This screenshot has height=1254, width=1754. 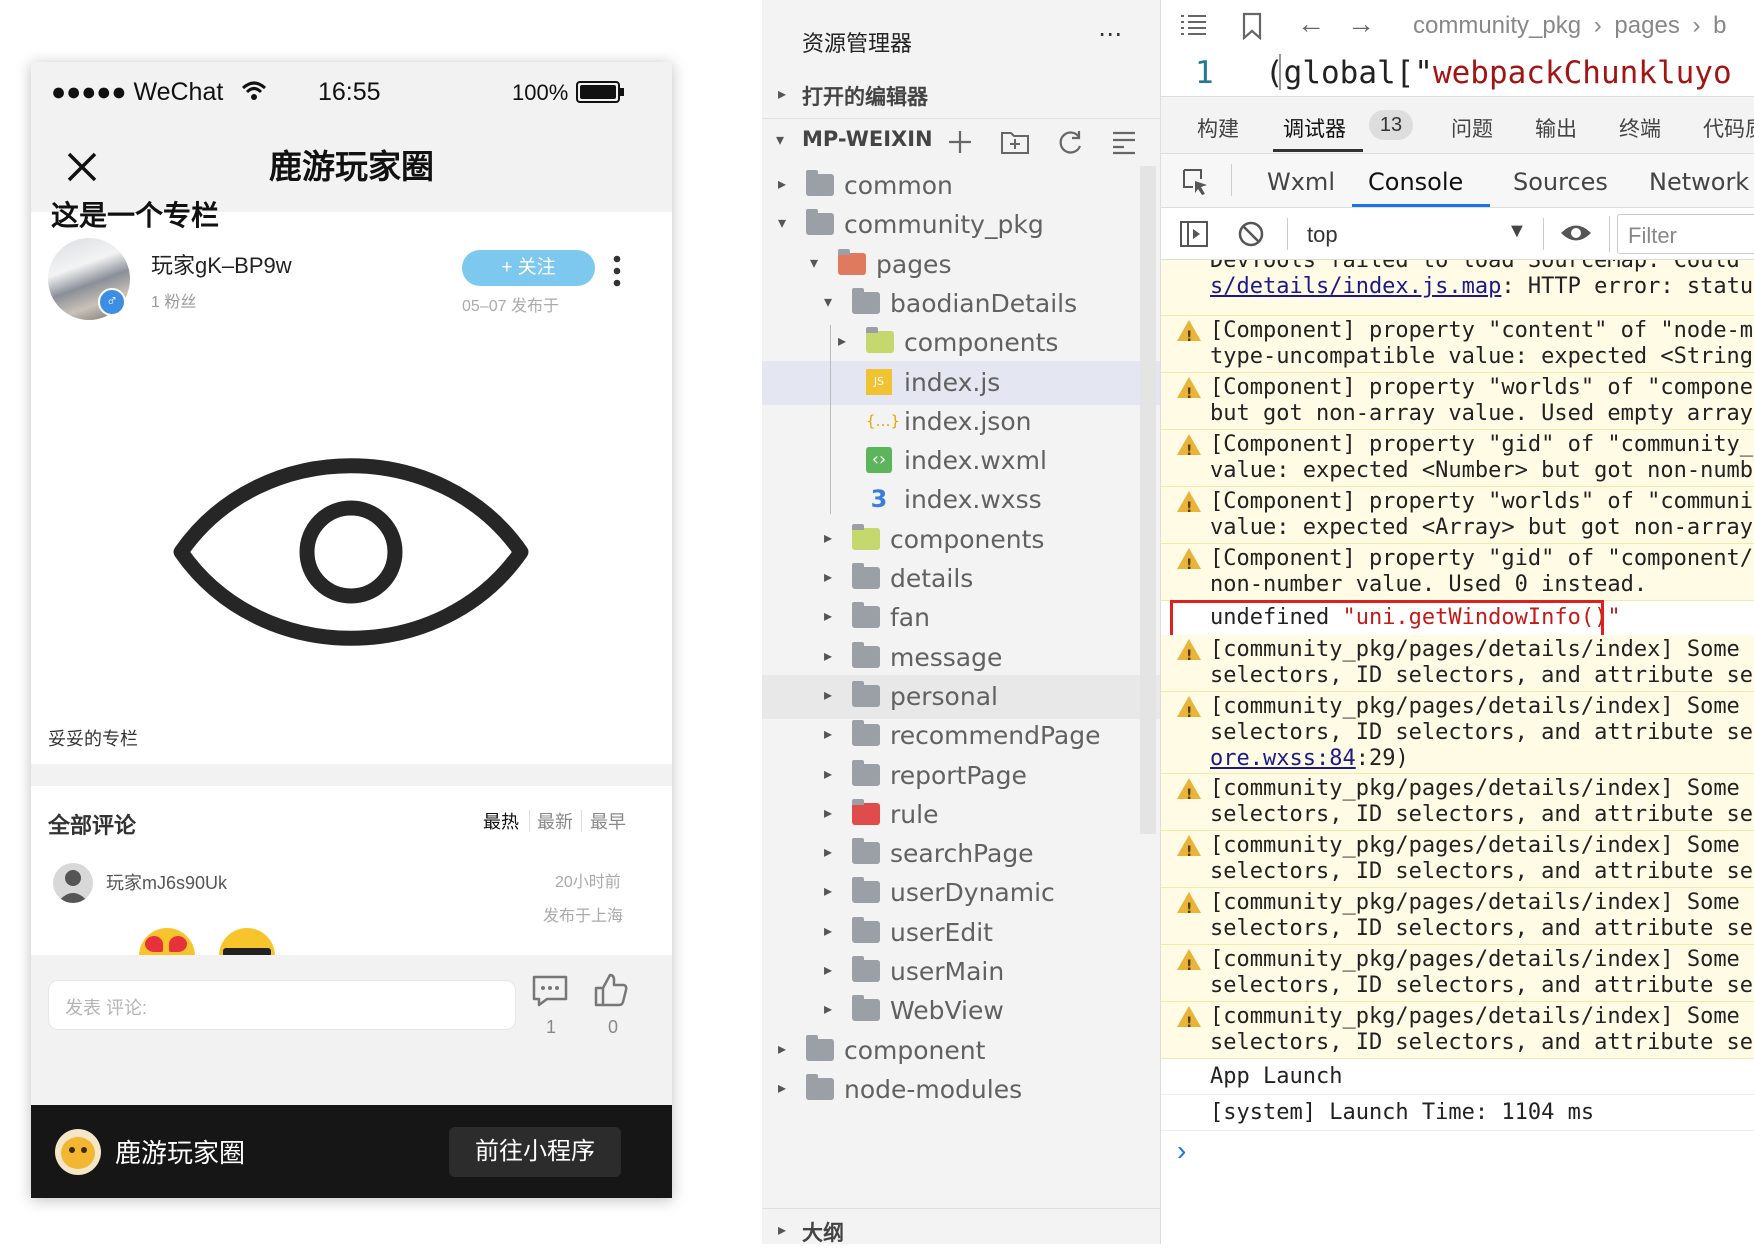 What do you see at coordinates (608, 821) in the screenshot?
I see `sort-oldest: 最早` at bounding box center [608, 821].